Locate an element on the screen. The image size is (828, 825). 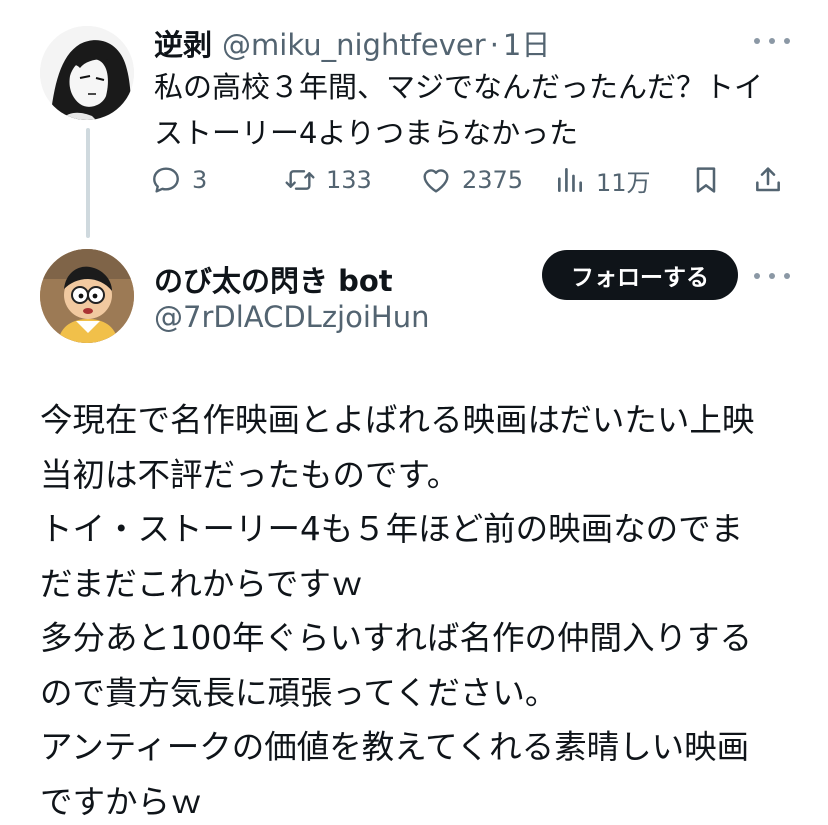
avatar-tweet1 is located at coordinates (87, 73).